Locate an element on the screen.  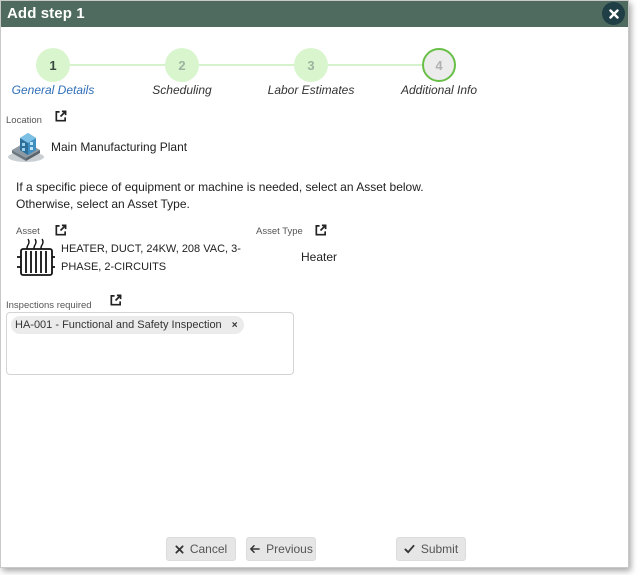
asset-instruction-line-2: Otherwise, select an Asset Type. is located at coordinates (103, 204).